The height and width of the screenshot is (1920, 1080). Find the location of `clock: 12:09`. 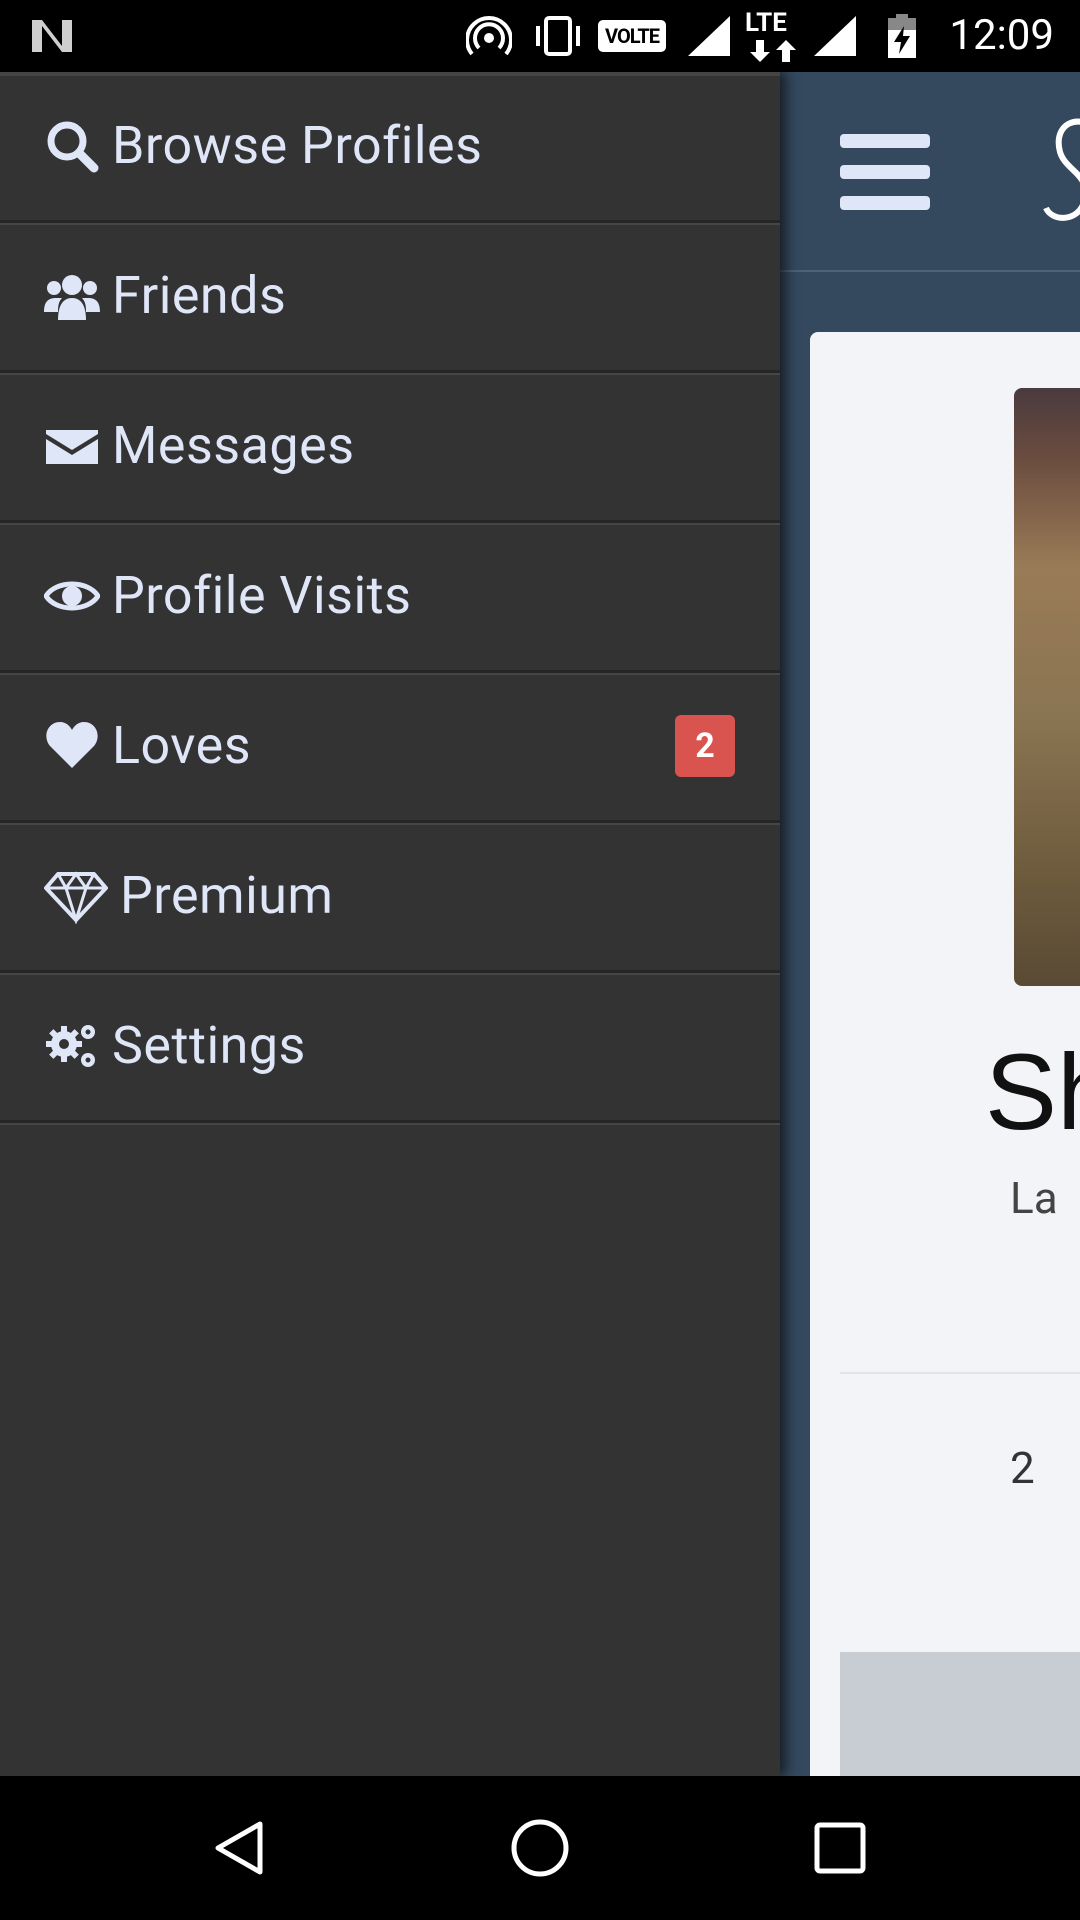

clock: 12:09 is located at coordinates (1001, 35).